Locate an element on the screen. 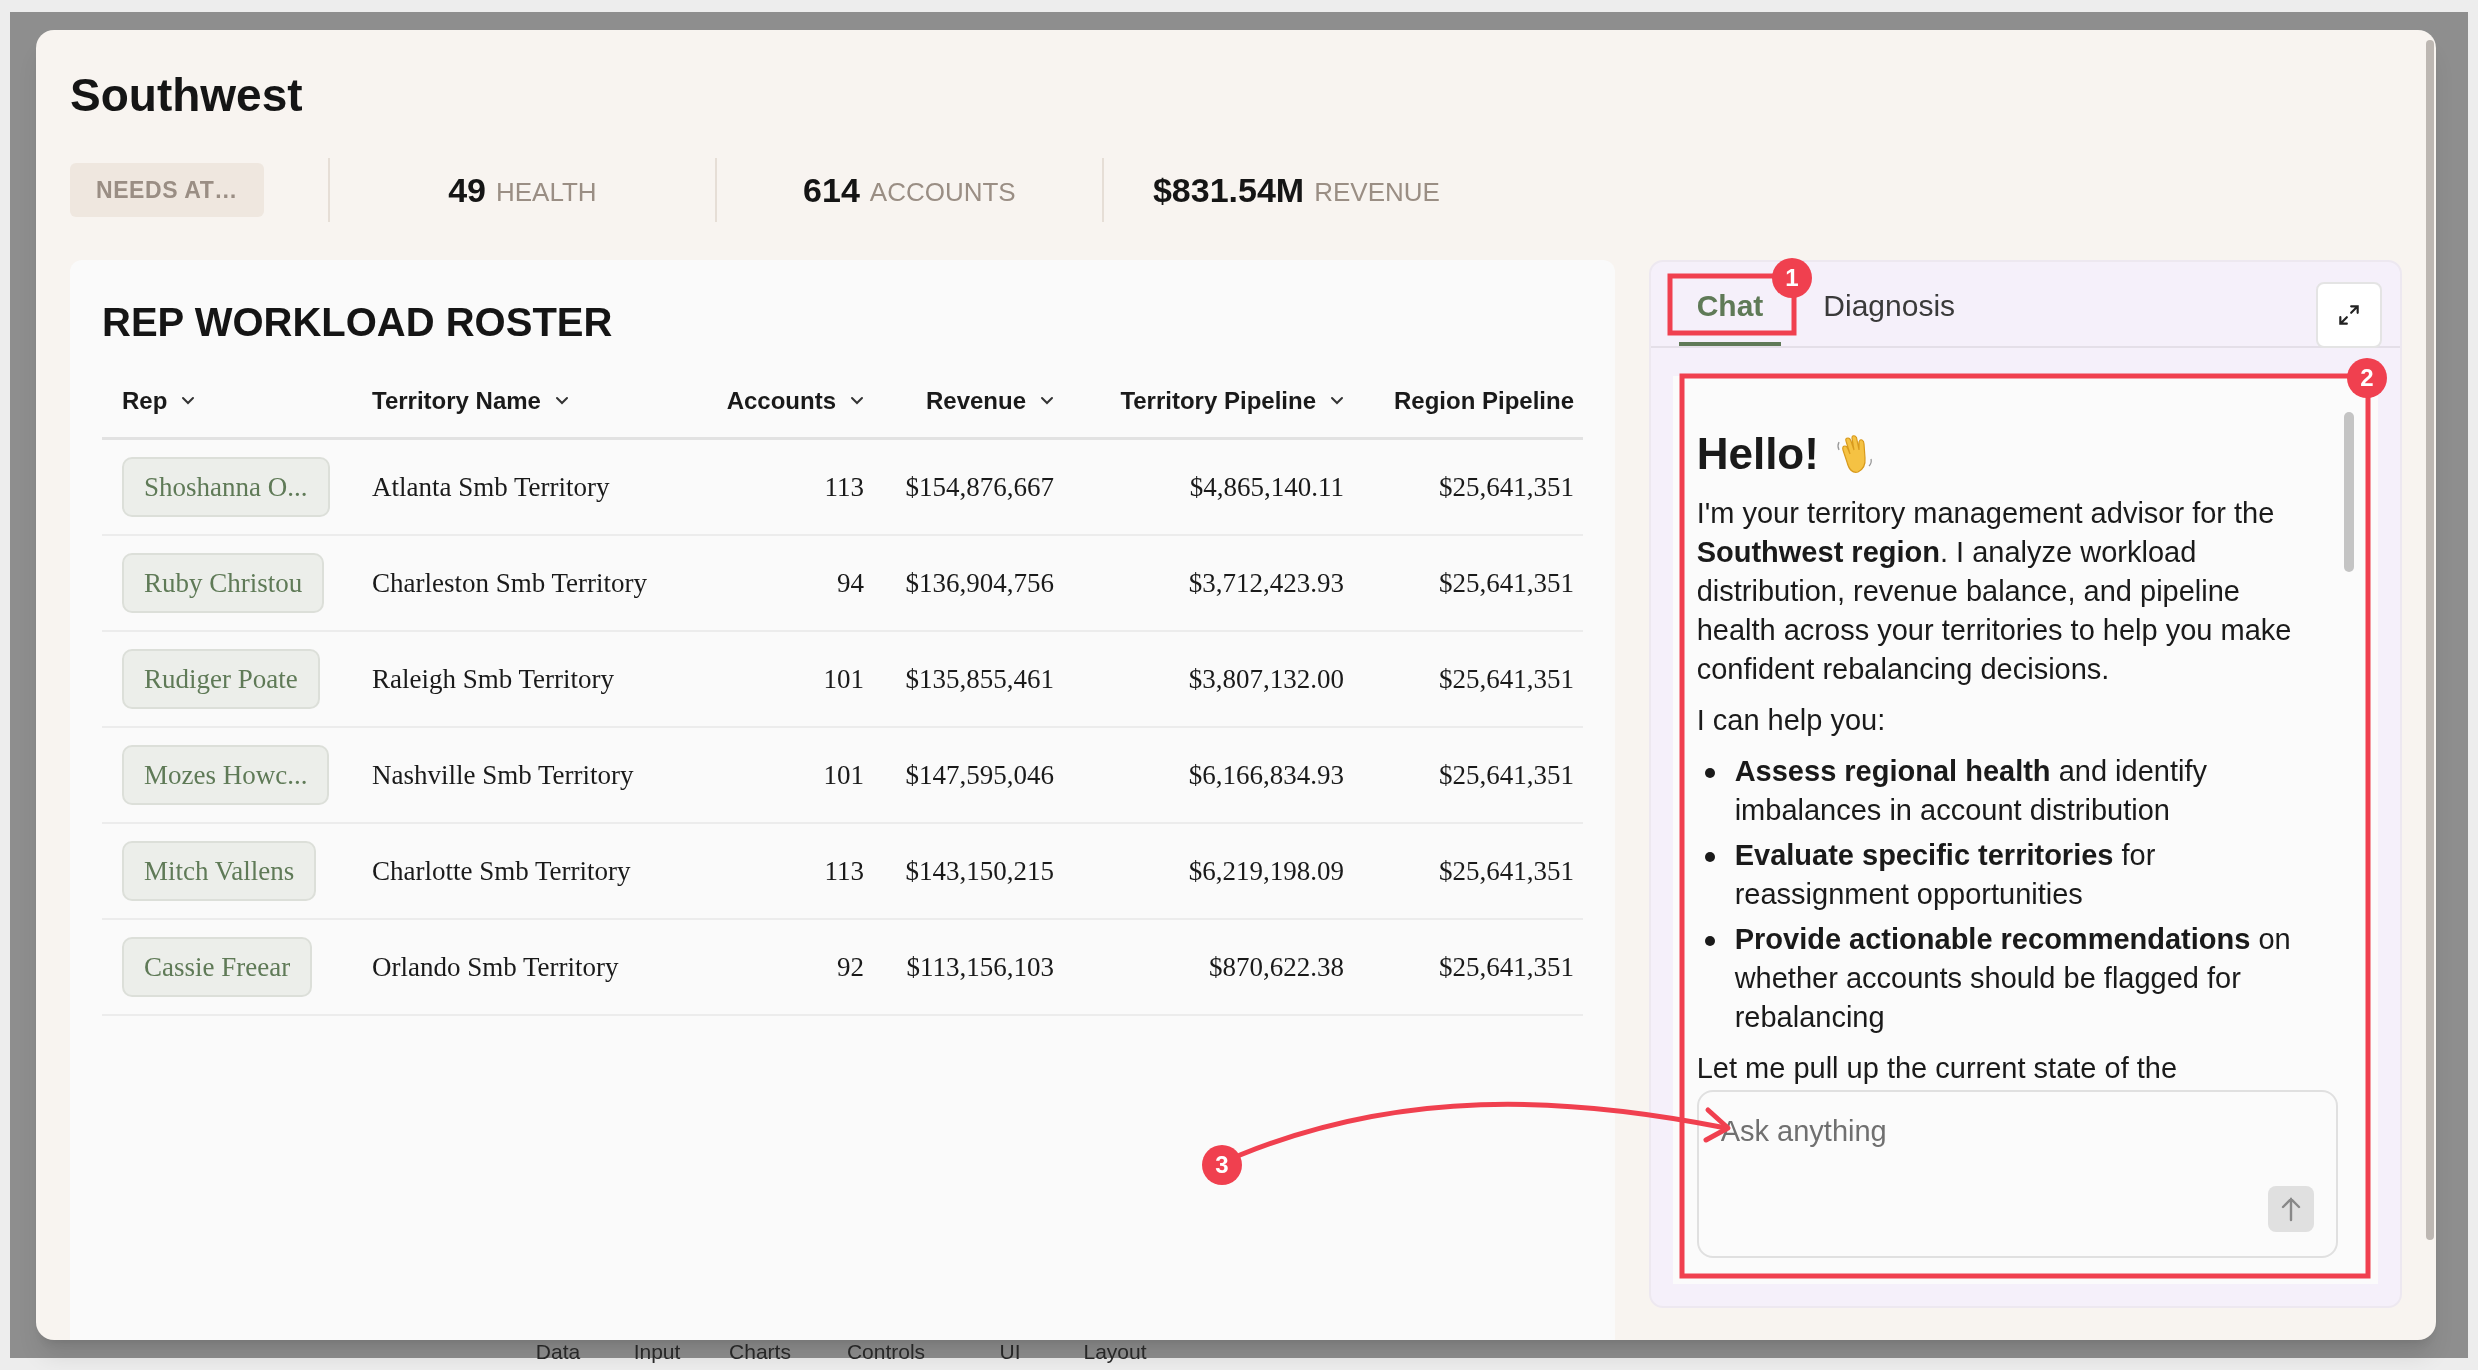 The width and height of the screenshot is (2478, 1370). arrow-up-icon is located at coordinates (2291, 1209).